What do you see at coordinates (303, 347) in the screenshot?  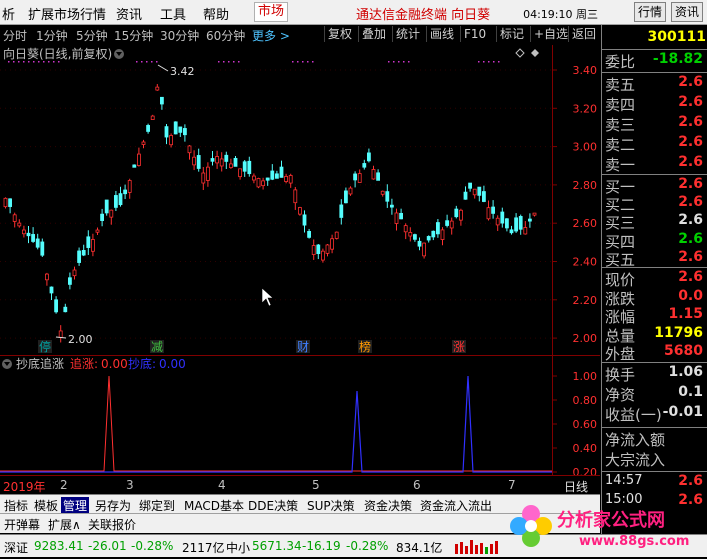 I see `event-marker: 财` at bounding box center [303, 347].